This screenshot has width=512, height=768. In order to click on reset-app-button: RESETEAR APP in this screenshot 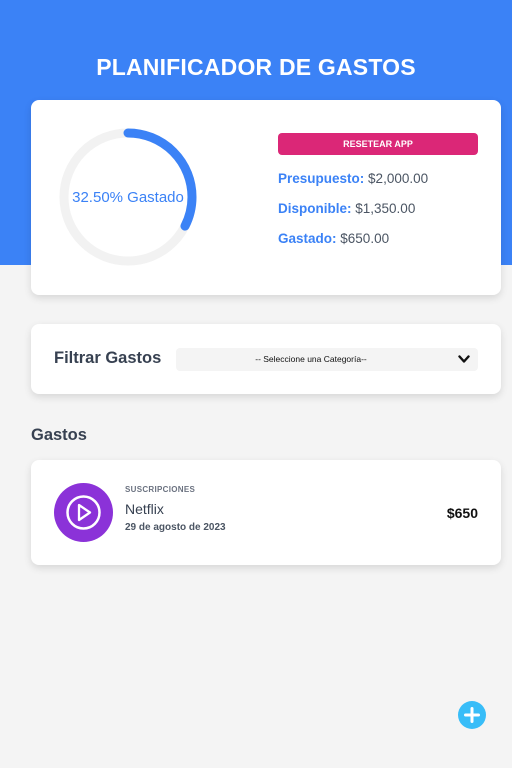, I will do `click(378, 144)`.